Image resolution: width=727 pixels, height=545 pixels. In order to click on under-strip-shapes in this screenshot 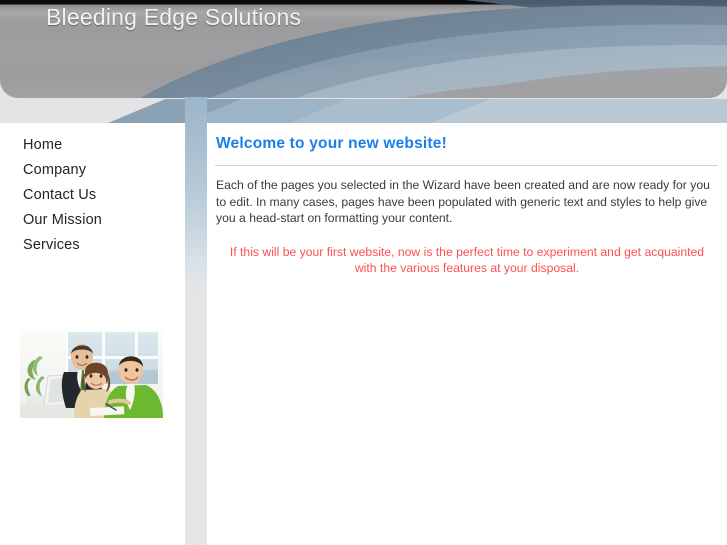, I will do `click(417, 111)`.